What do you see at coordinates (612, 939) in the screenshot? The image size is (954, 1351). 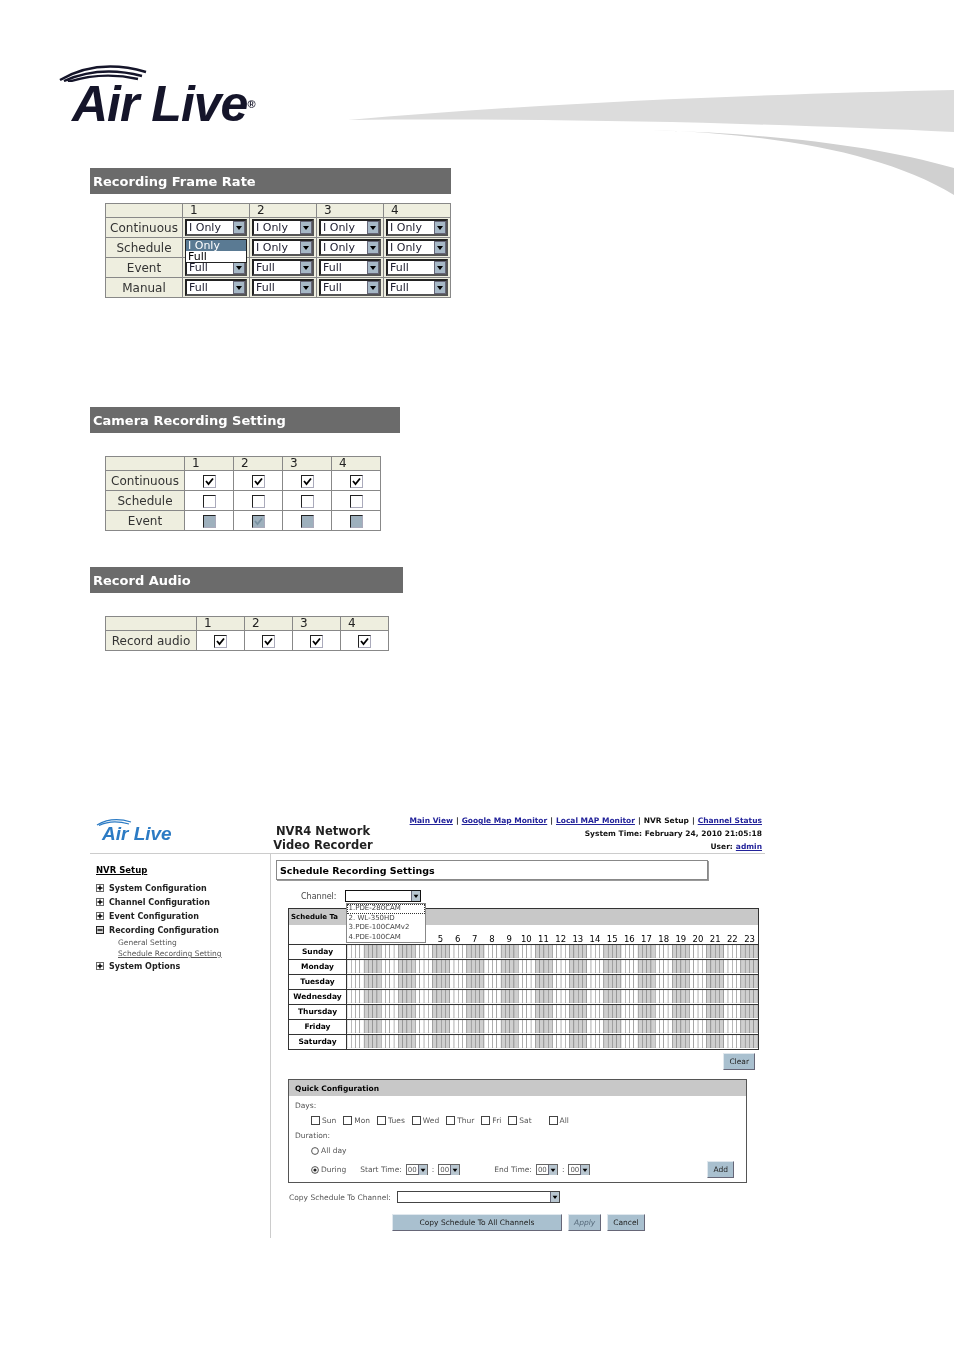 I see `hour-label: 15` at bounding box center [612, 939].